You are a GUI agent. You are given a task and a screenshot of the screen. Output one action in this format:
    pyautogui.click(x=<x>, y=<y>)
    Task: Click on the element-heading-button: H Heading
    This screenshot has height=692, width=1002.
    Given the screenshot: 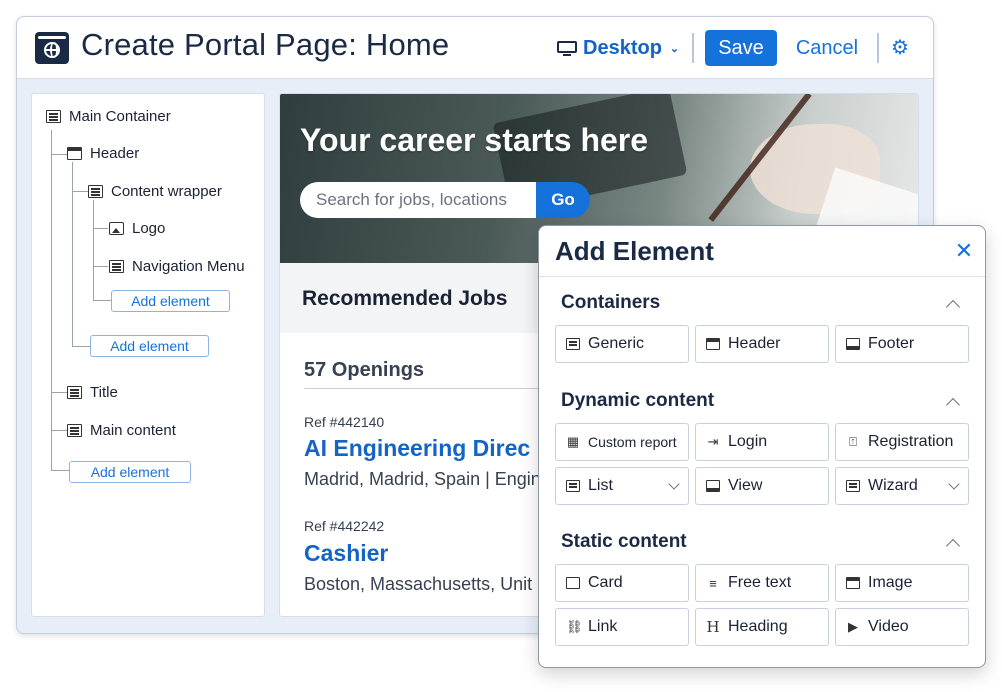 What is the action you would take?
    pyautogui.click(x=762, y=627)
    